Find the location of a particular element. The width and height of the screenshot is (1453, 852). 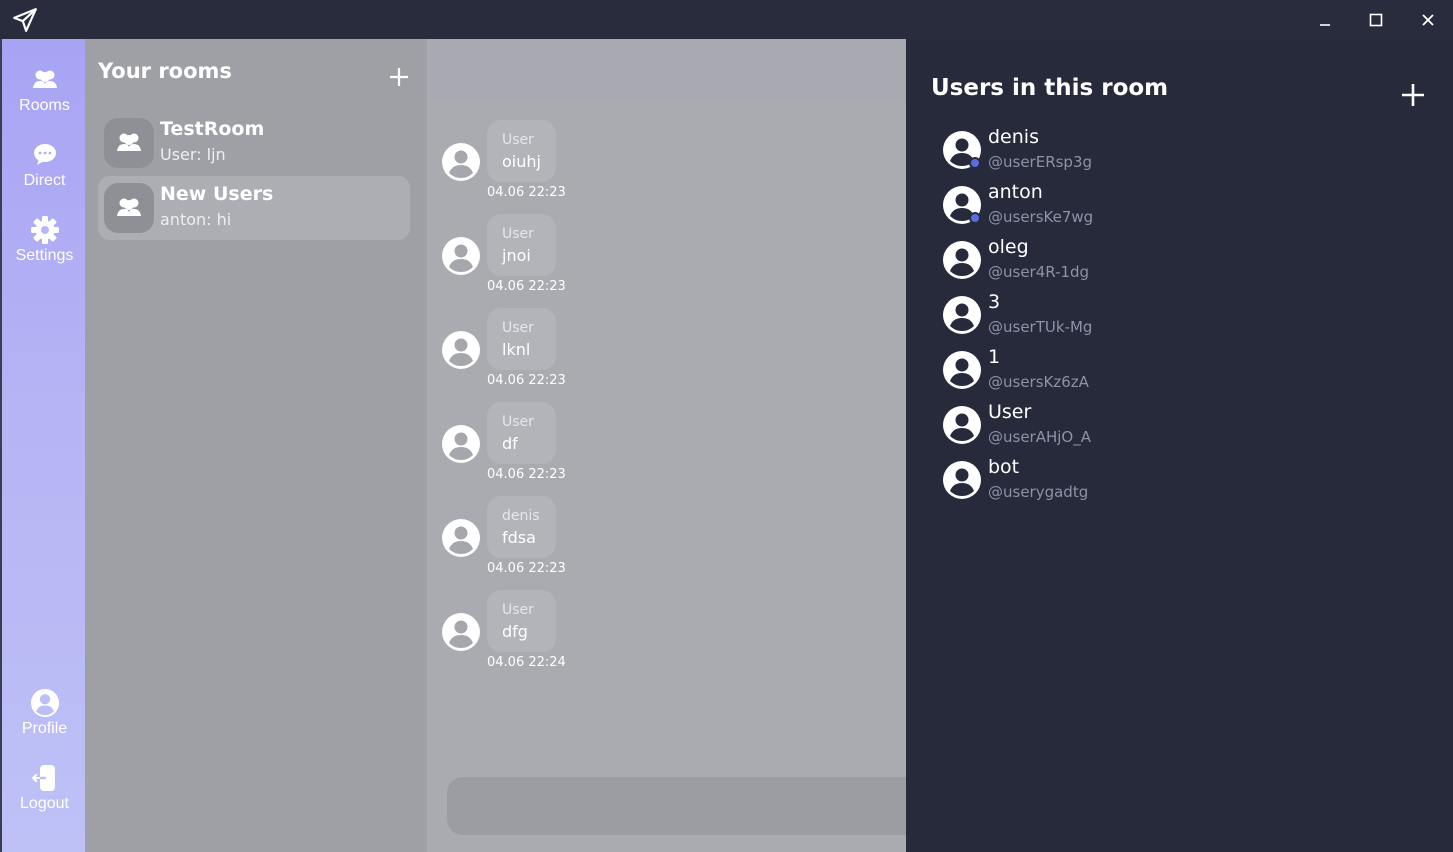

nav-label-rooms: Rooms is located at coordinates (44, 105).